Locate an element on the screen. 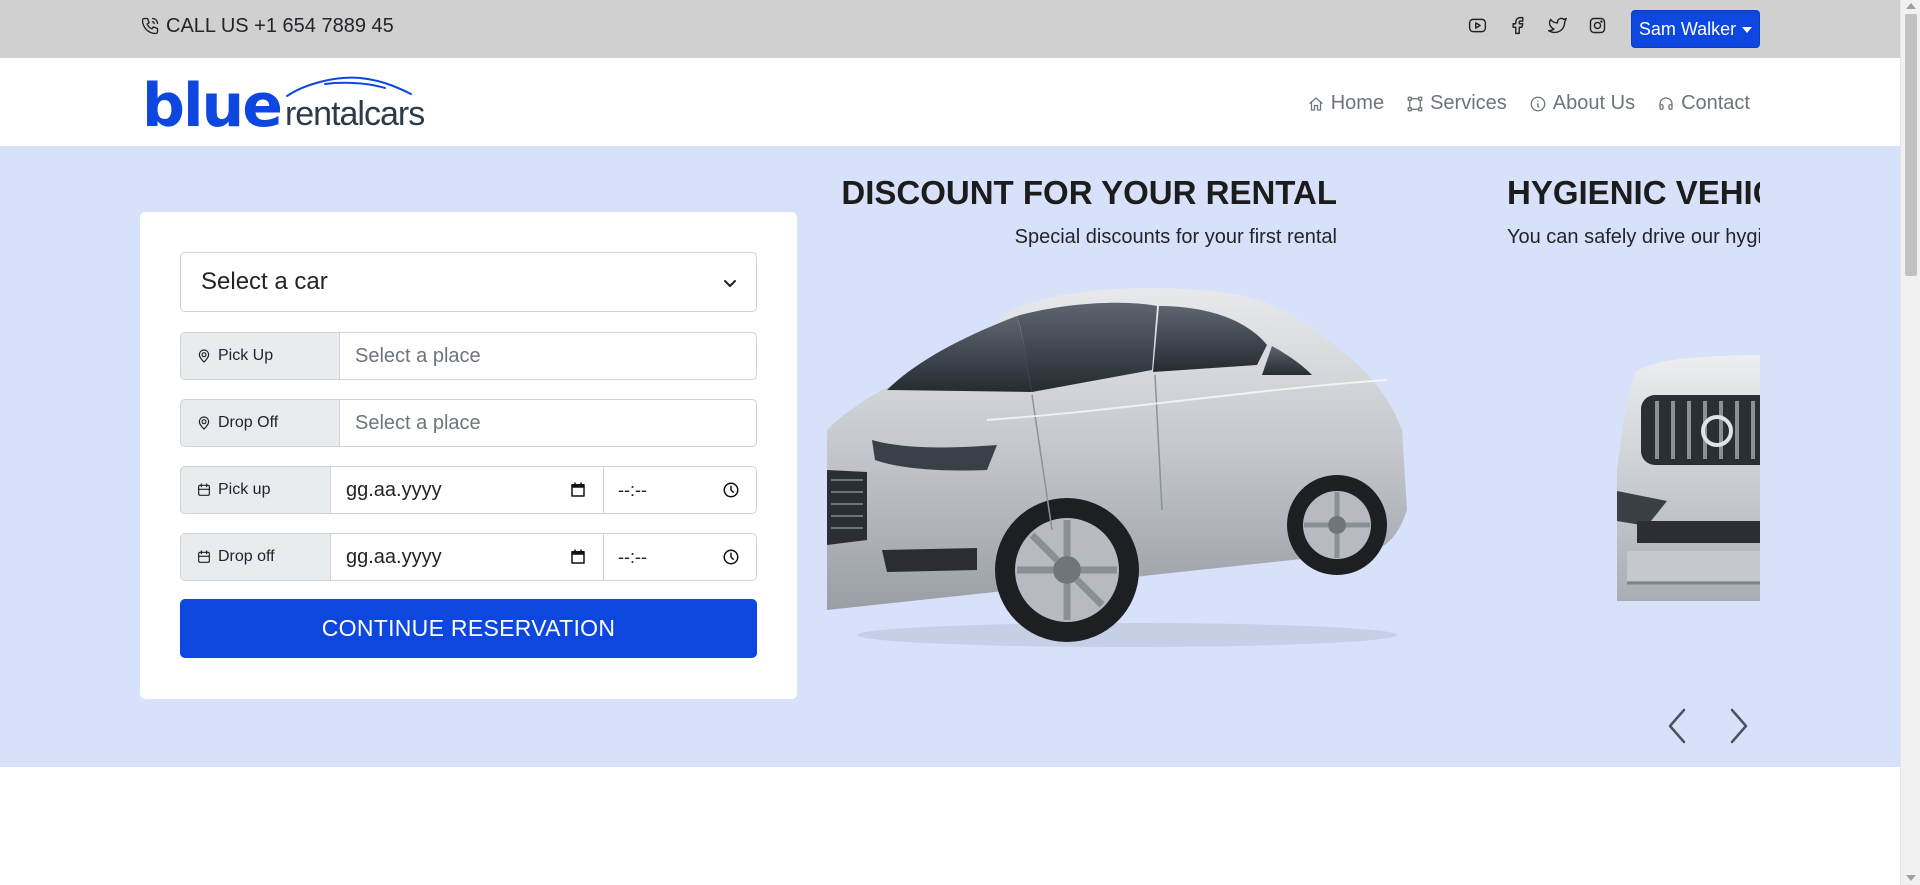 This screenshot has height=885, width=1920. continue-reservation-button: CONTINUE RESERVATION is located at coordinates (468, 628).